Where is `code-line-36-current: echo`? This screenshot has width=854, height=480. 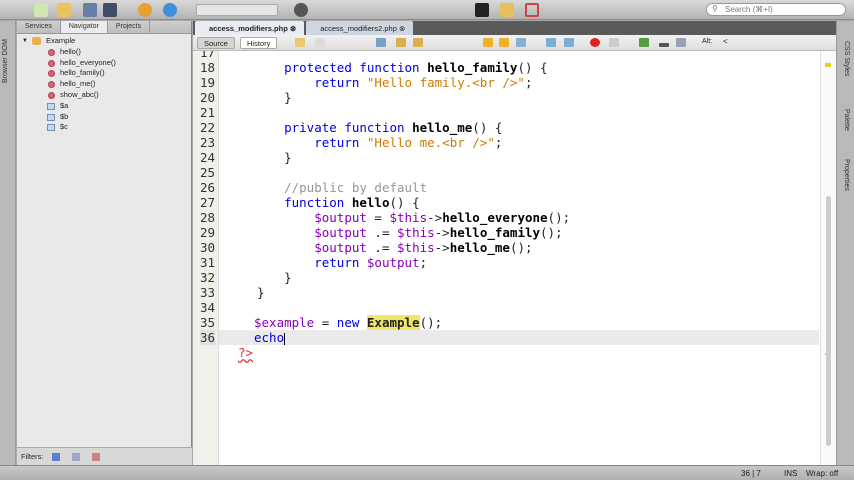
code-line-36-current: echo is located at coordinates (519, 337).